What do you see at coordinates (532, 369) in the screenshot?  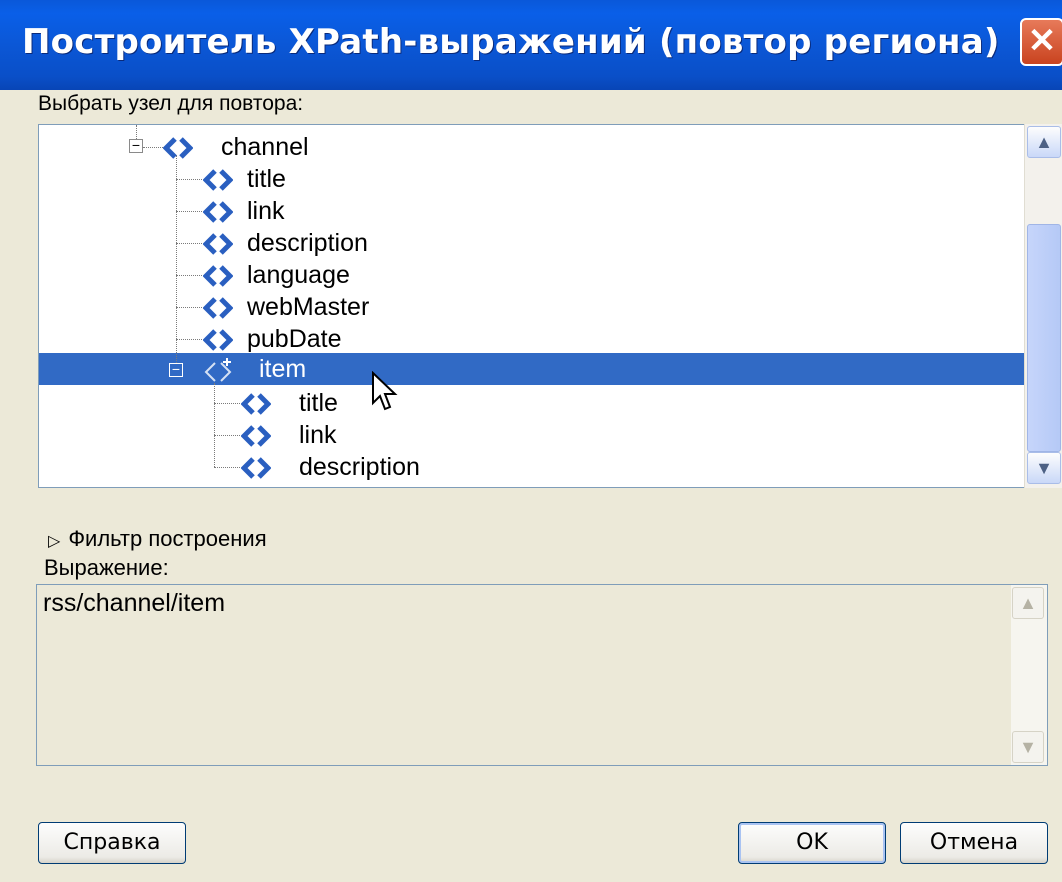 I see `selected-row-highlight` at bounding box center [532, 369].